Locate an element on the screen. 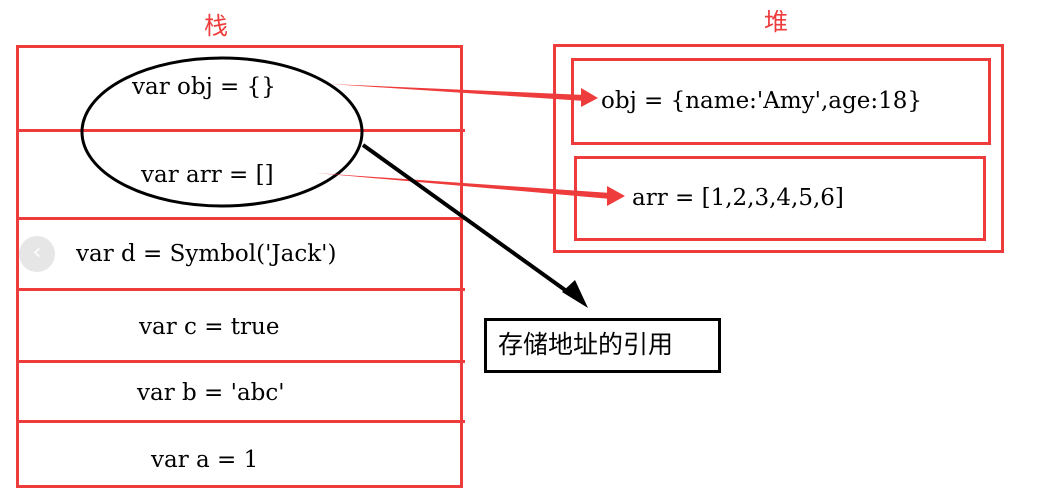  selection-ellipse is located at coordinates (222, 132).